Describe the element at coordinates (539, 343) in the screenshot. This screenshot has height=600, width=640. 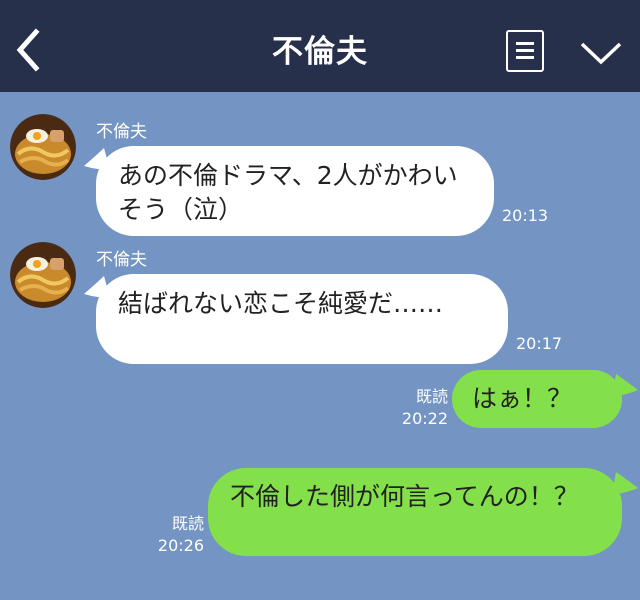
I see `message-time: 20:17` at that location.